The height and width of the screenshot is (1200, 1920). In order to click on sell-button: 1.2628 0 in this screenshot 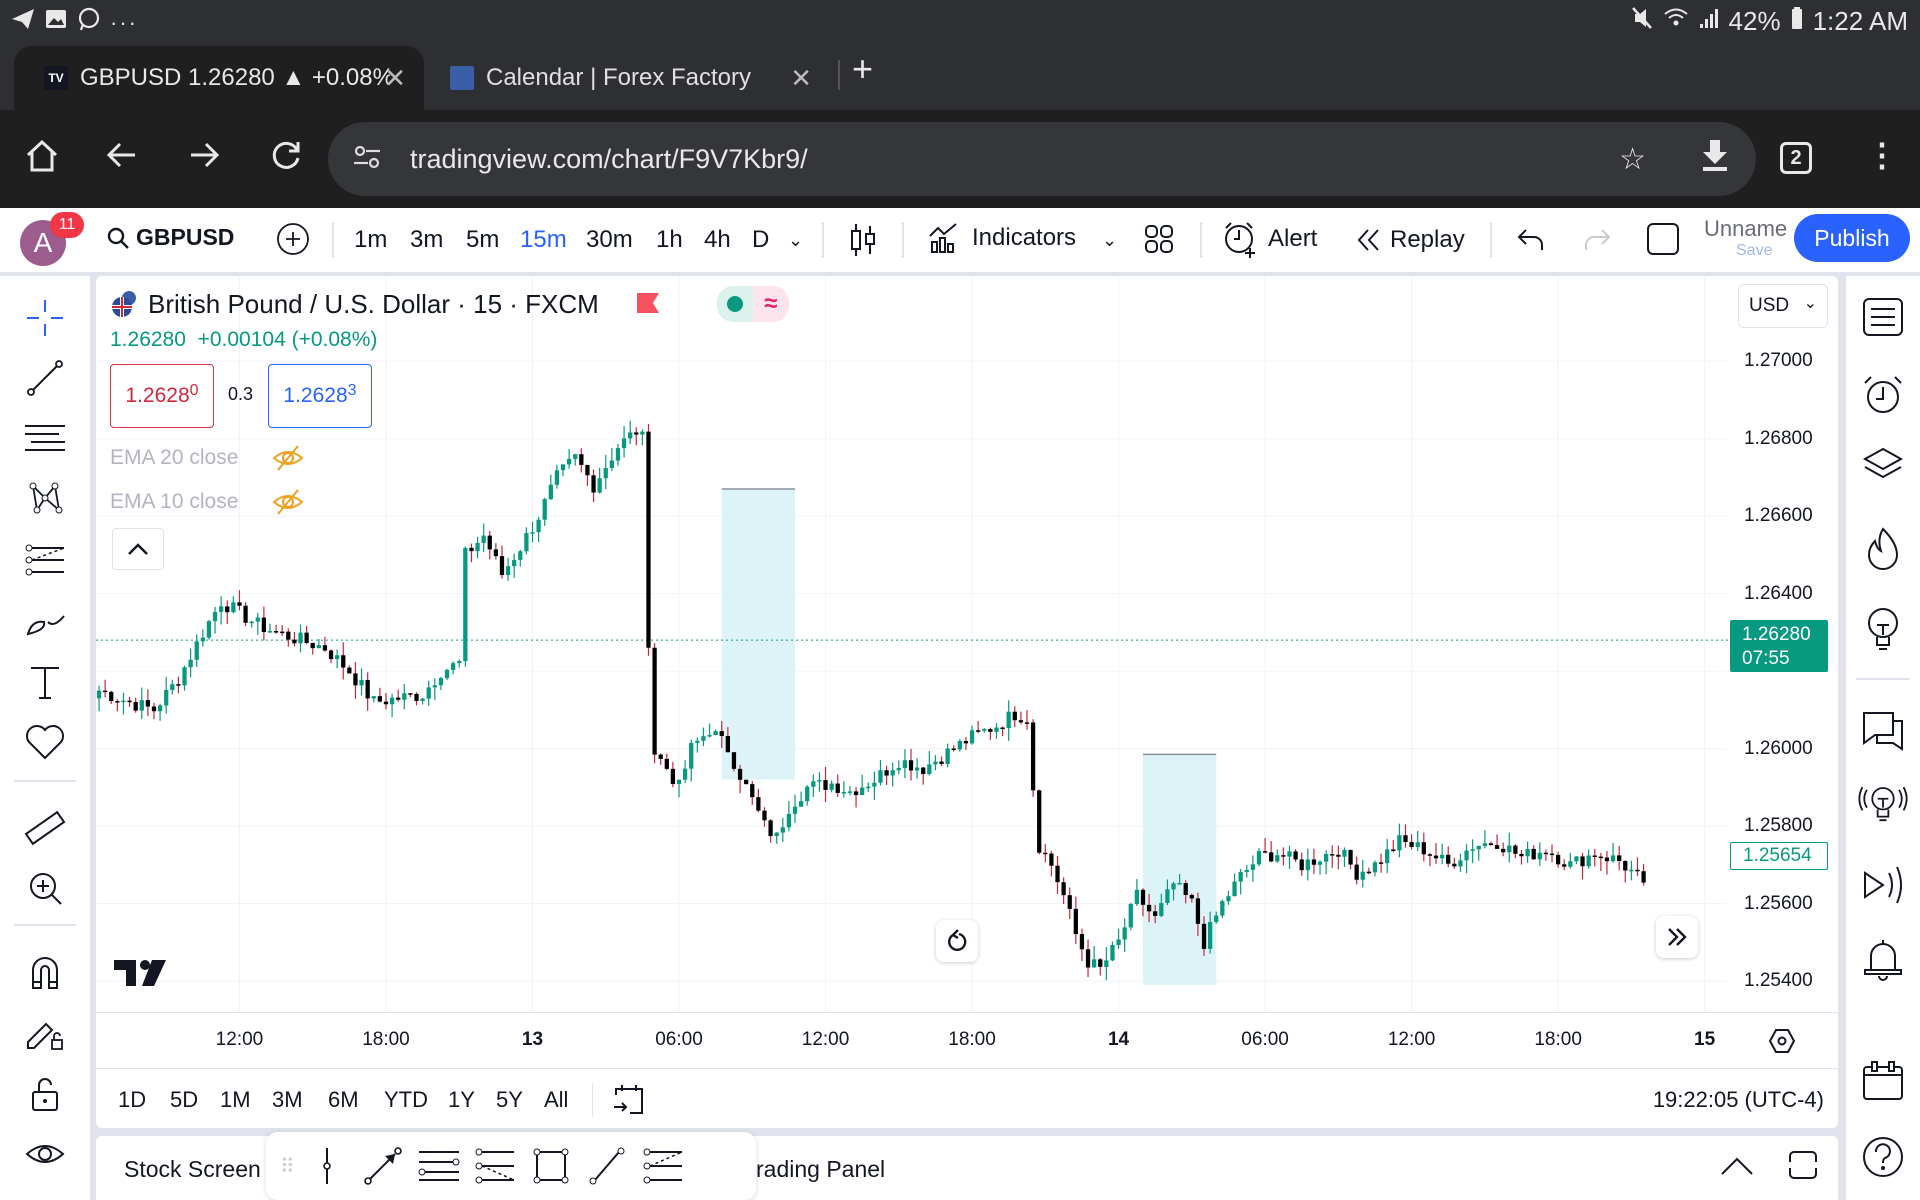, I will do `click(162, 396)`.